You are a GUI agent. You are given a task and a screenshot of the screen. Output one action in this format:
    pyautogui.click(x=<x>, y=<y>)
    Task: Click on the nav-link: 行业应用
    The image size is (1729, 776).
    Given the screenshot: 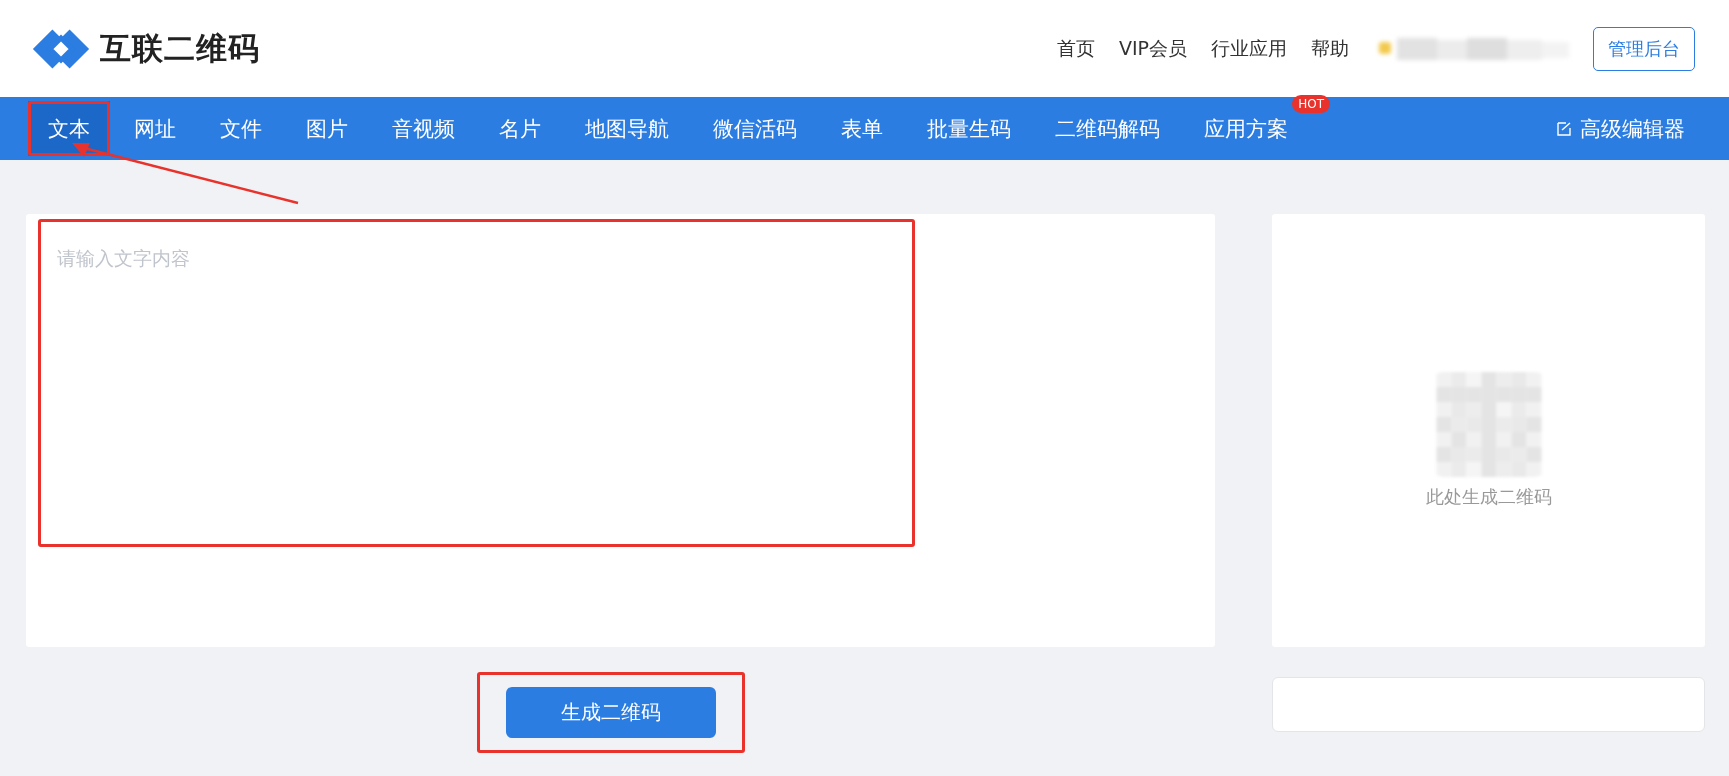 What is the action you would take?
    pyautogui.click(x=1249, y=48)
    